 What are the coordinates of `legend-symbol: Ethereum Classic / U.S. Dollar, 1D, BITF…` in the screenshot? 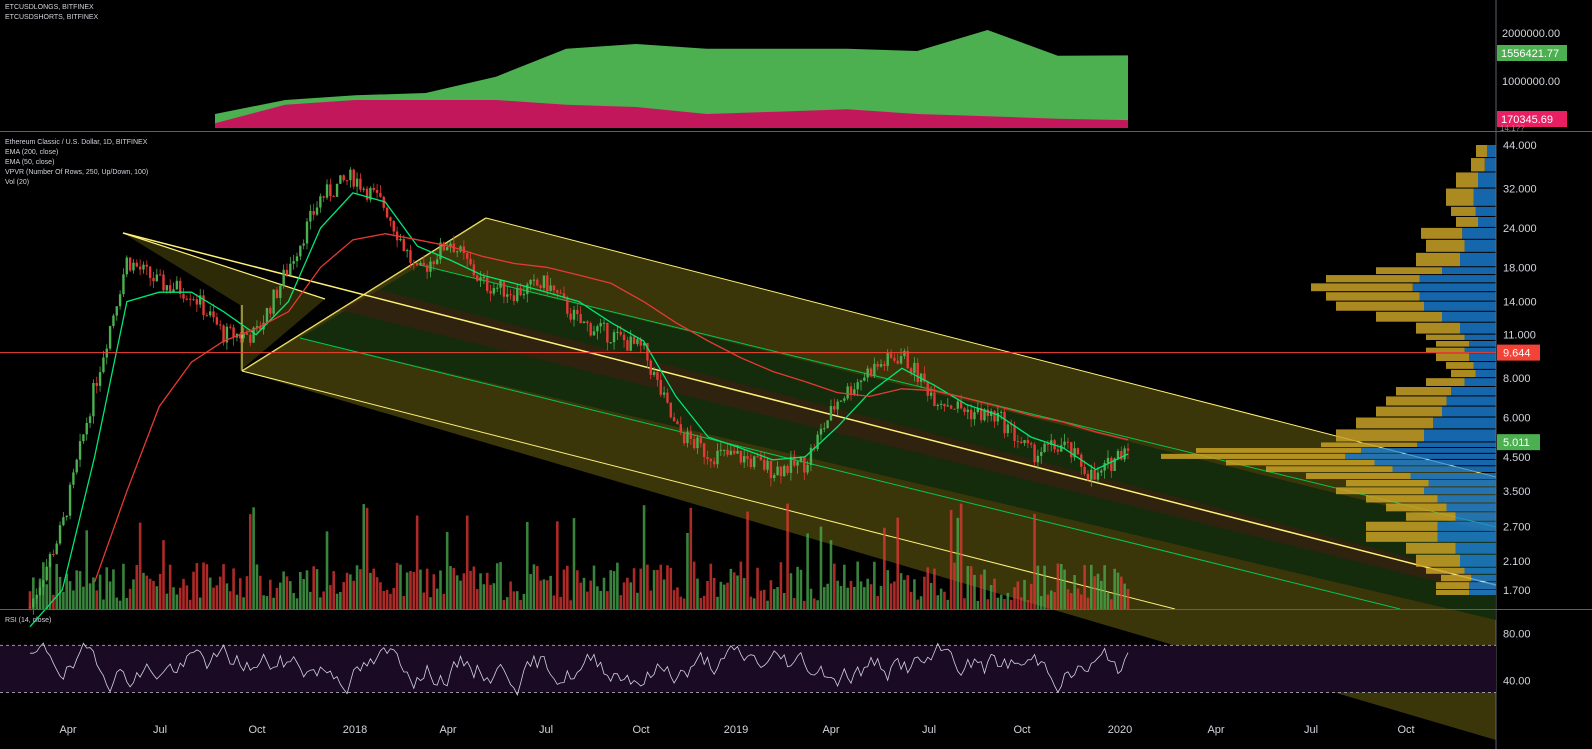 It's located at (76, 143).